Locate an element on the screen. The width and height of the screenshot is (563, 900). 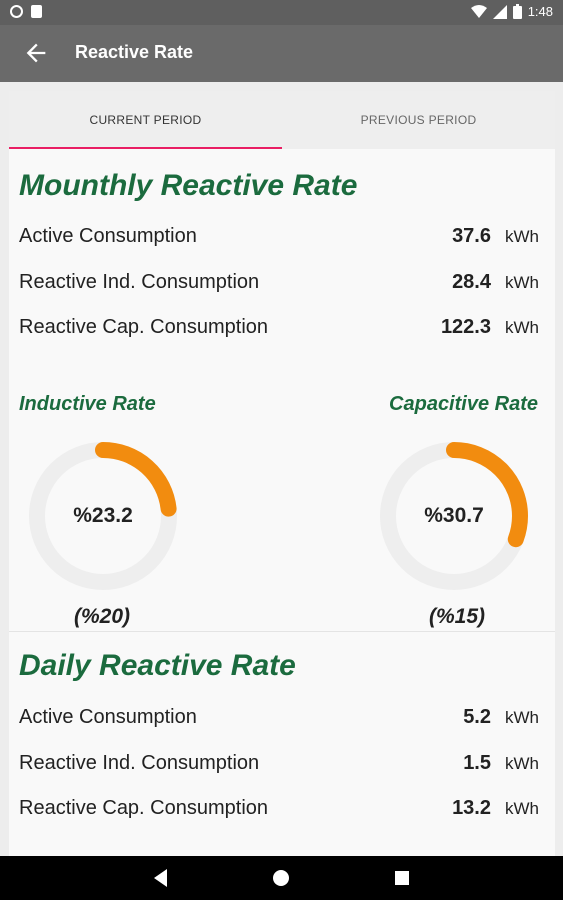
app-toolbar: Reactive Rate is located at coordinates (281, 53).